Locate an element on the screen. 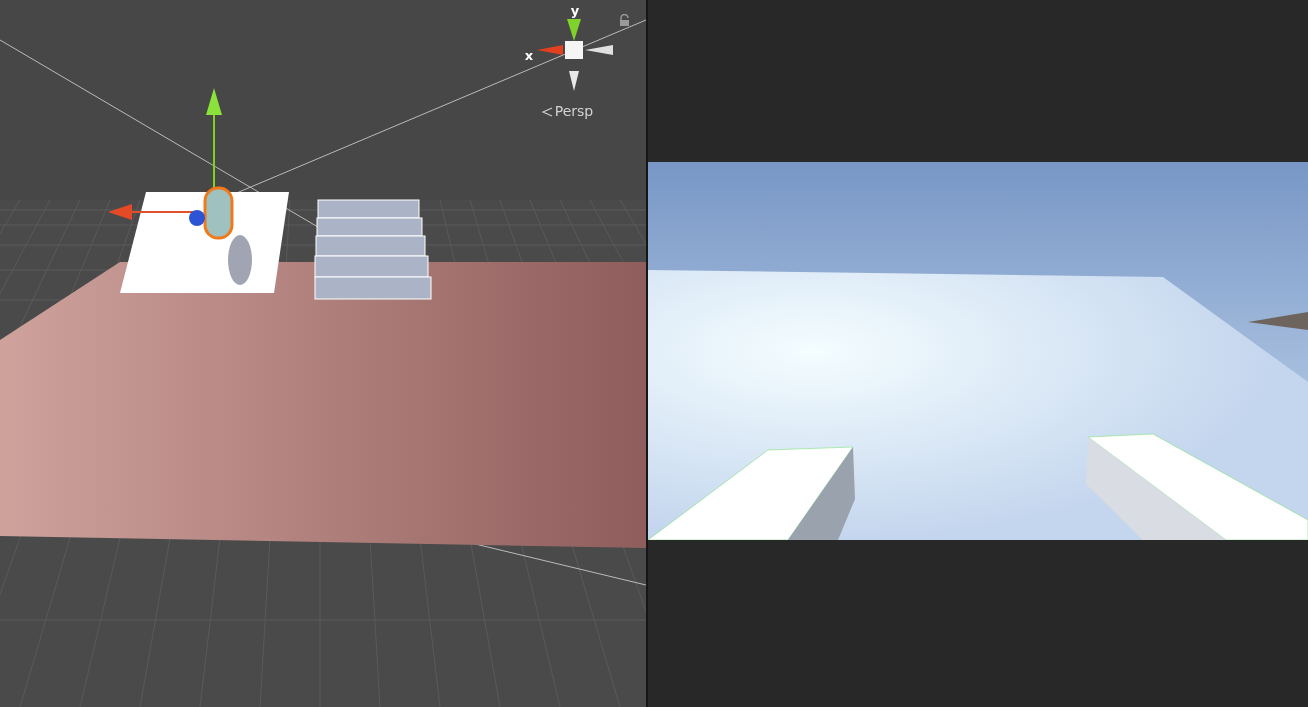  axis-label: y is located at coordinates (575, 10).